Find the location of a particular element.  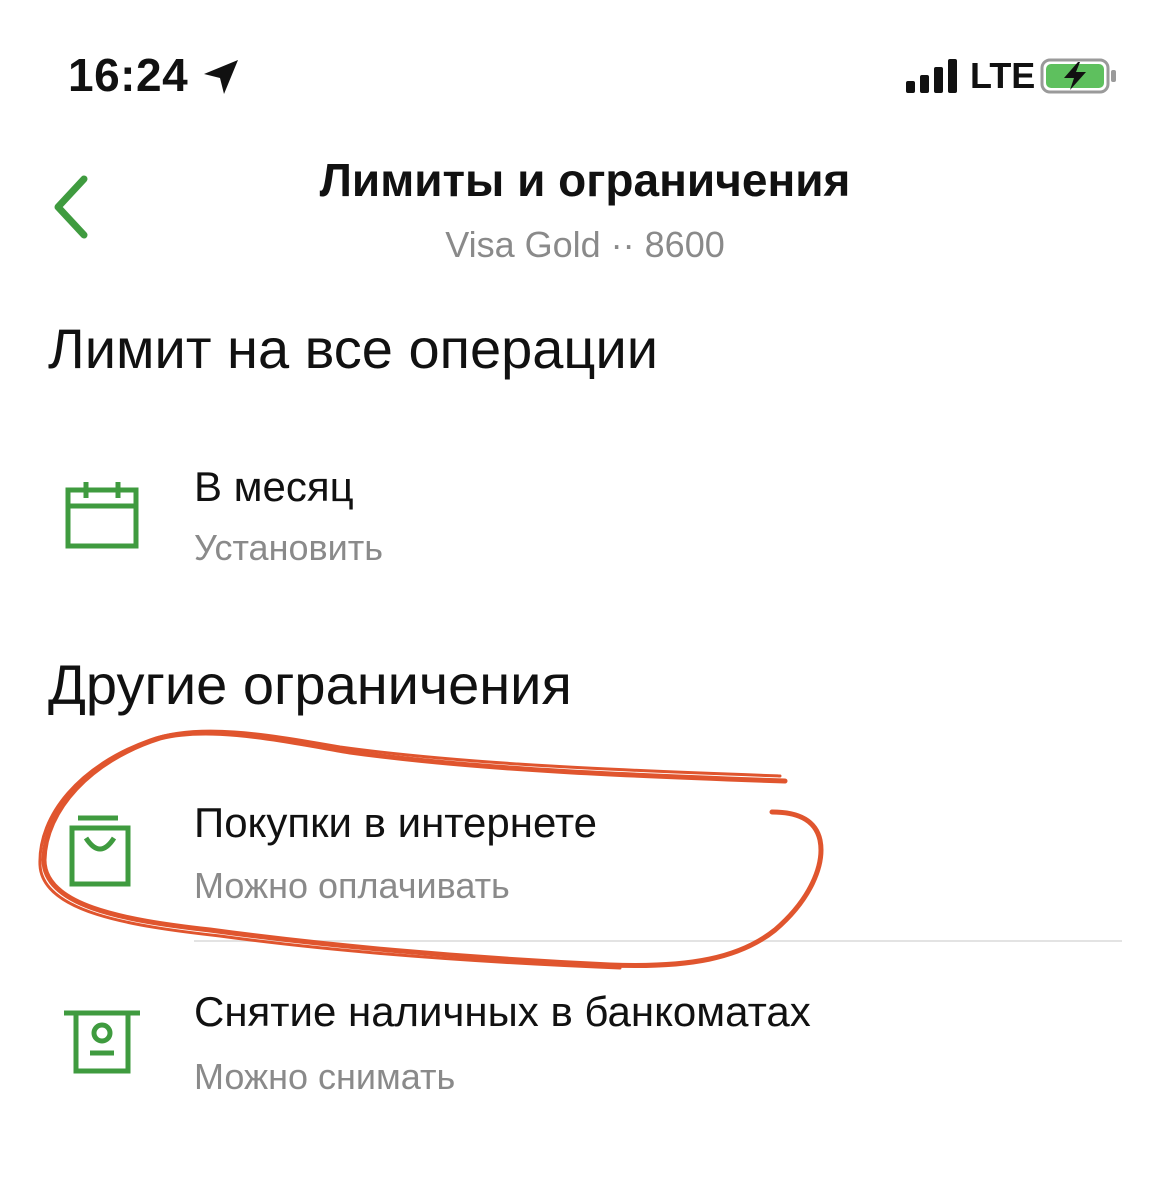

row-subtitle: Можно оплачивать is located at coordinates (352, 885).